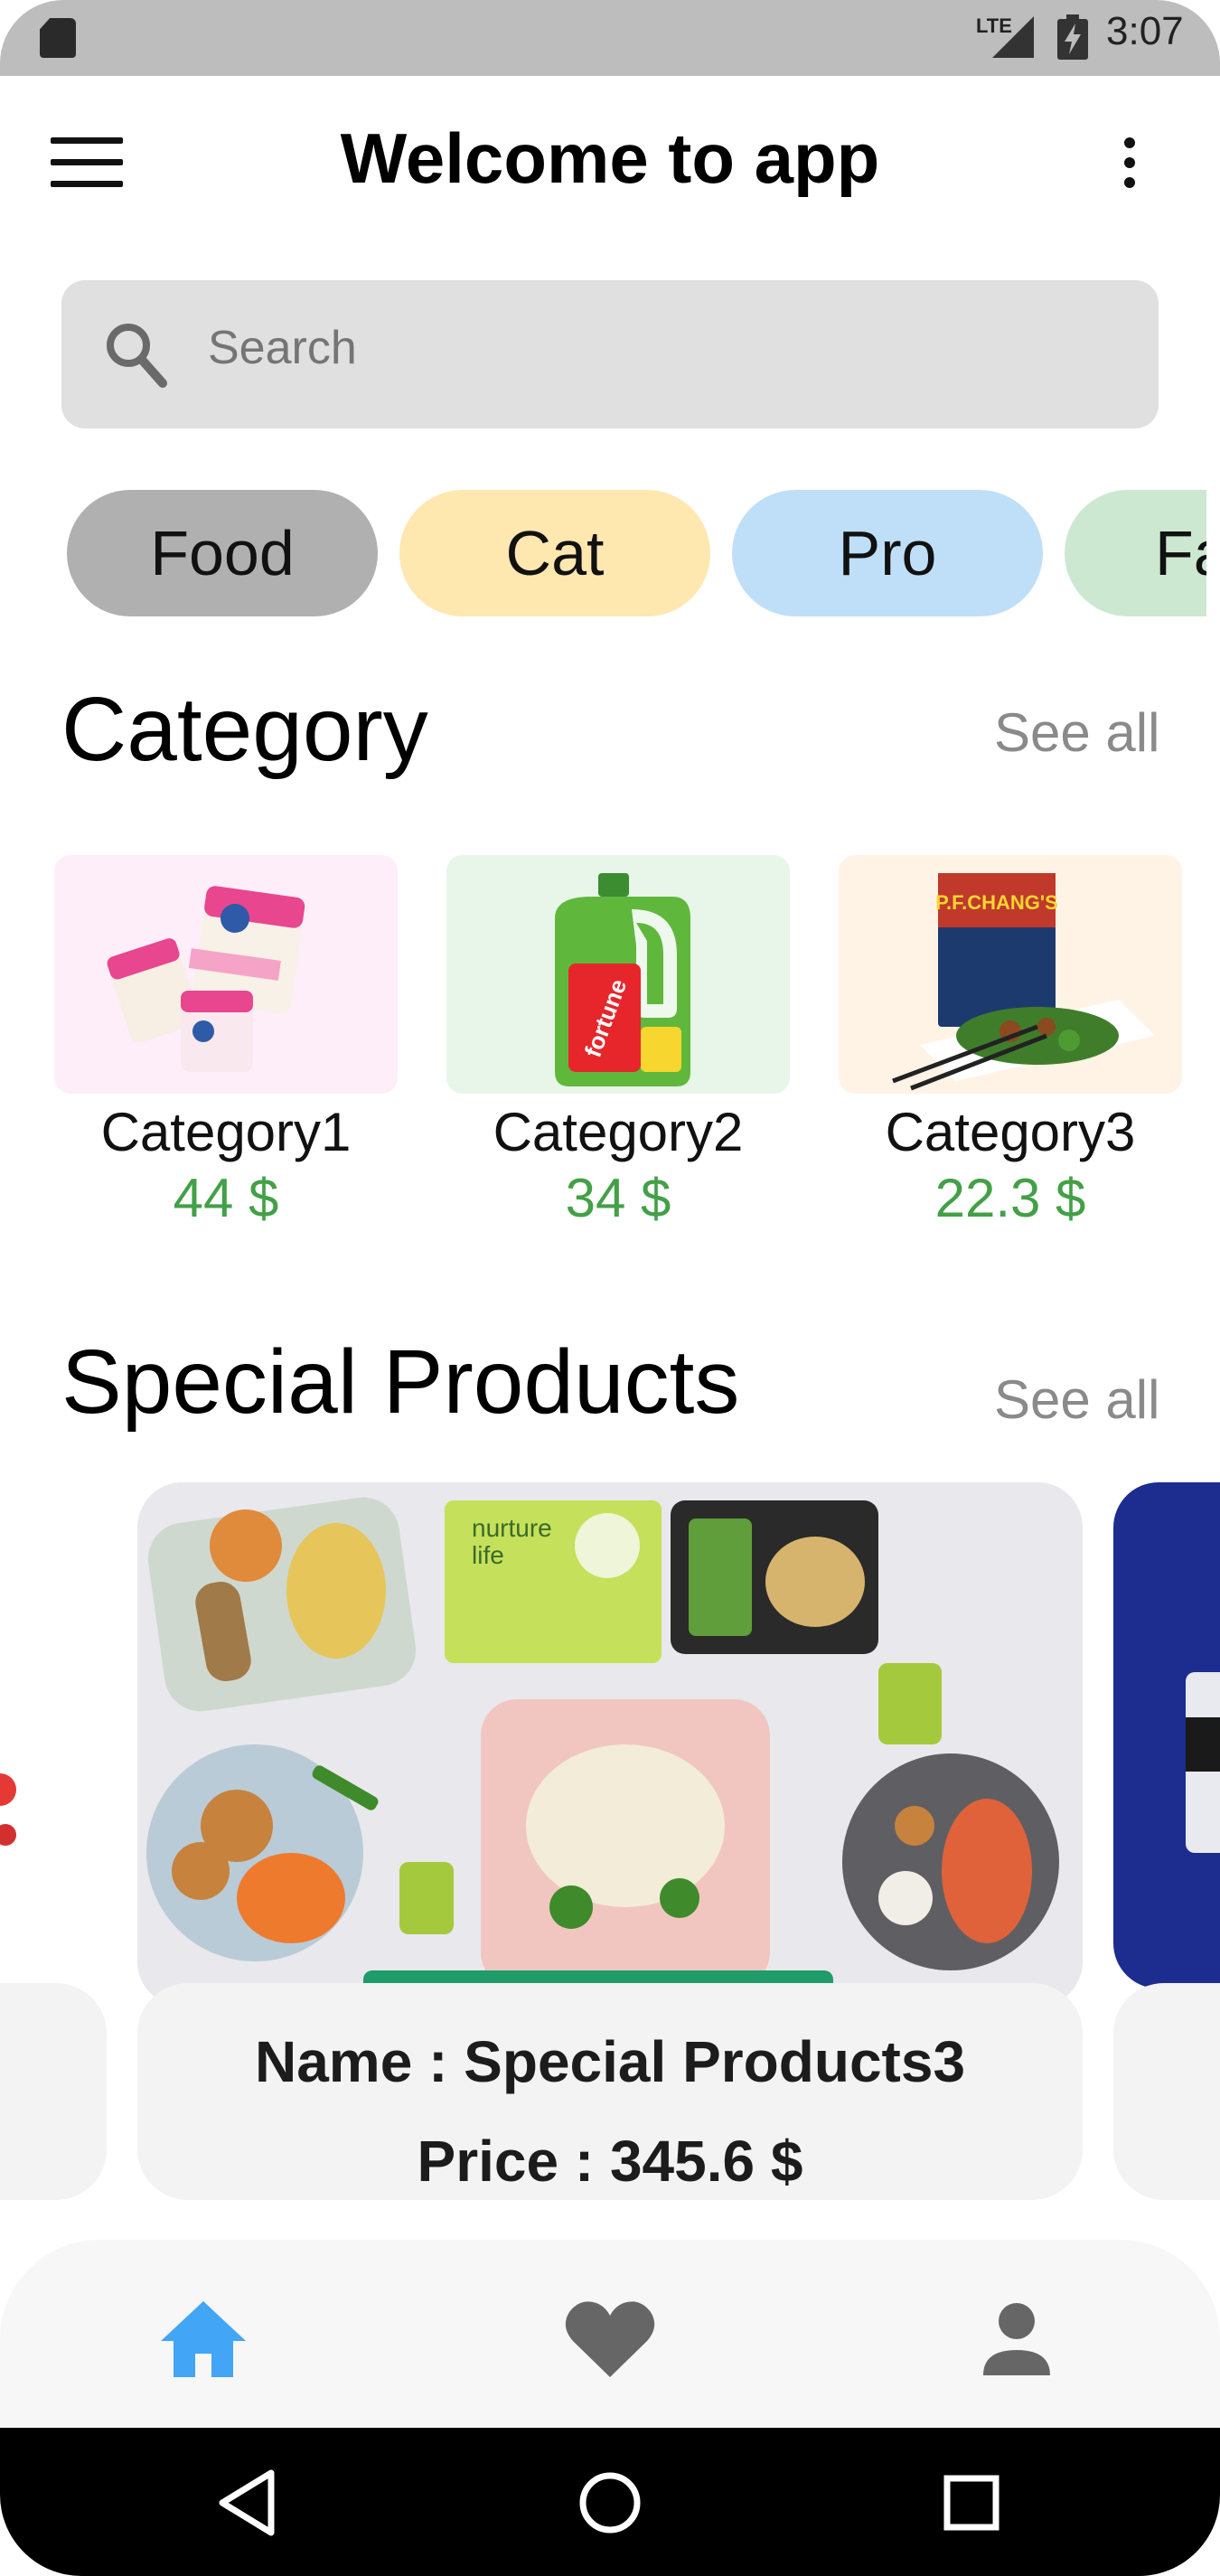 The image size is (1220, 2576). Describe the element at coordinates (1166, 1735) in the screenshot. I see `product-card-next-image` at that location.